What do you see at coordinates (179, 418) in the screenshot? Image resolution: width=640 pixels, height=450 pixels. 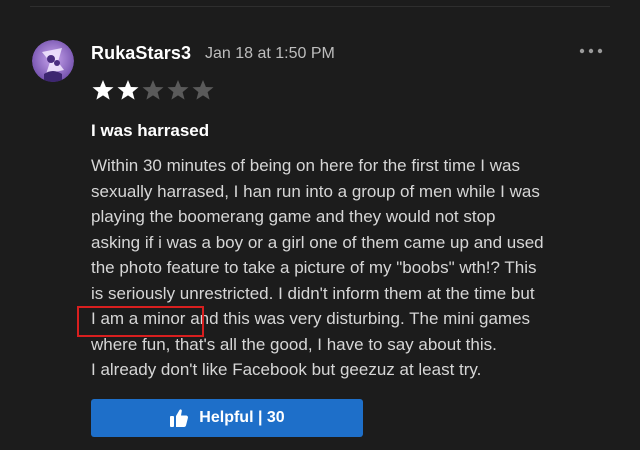 I see `thumbs-up-icon` at bounding box center [179, 418].